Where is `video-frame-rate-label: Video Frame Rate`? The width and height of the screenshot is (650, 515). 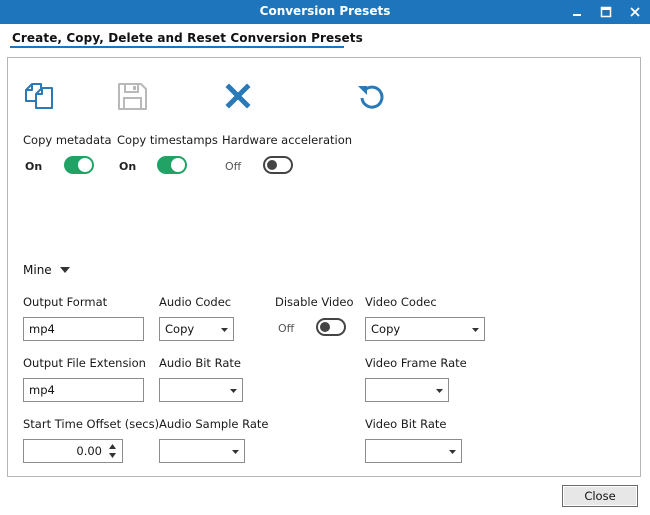
video-frame-rate-label: Video Frame Rate is located at coordinates (416, 363).